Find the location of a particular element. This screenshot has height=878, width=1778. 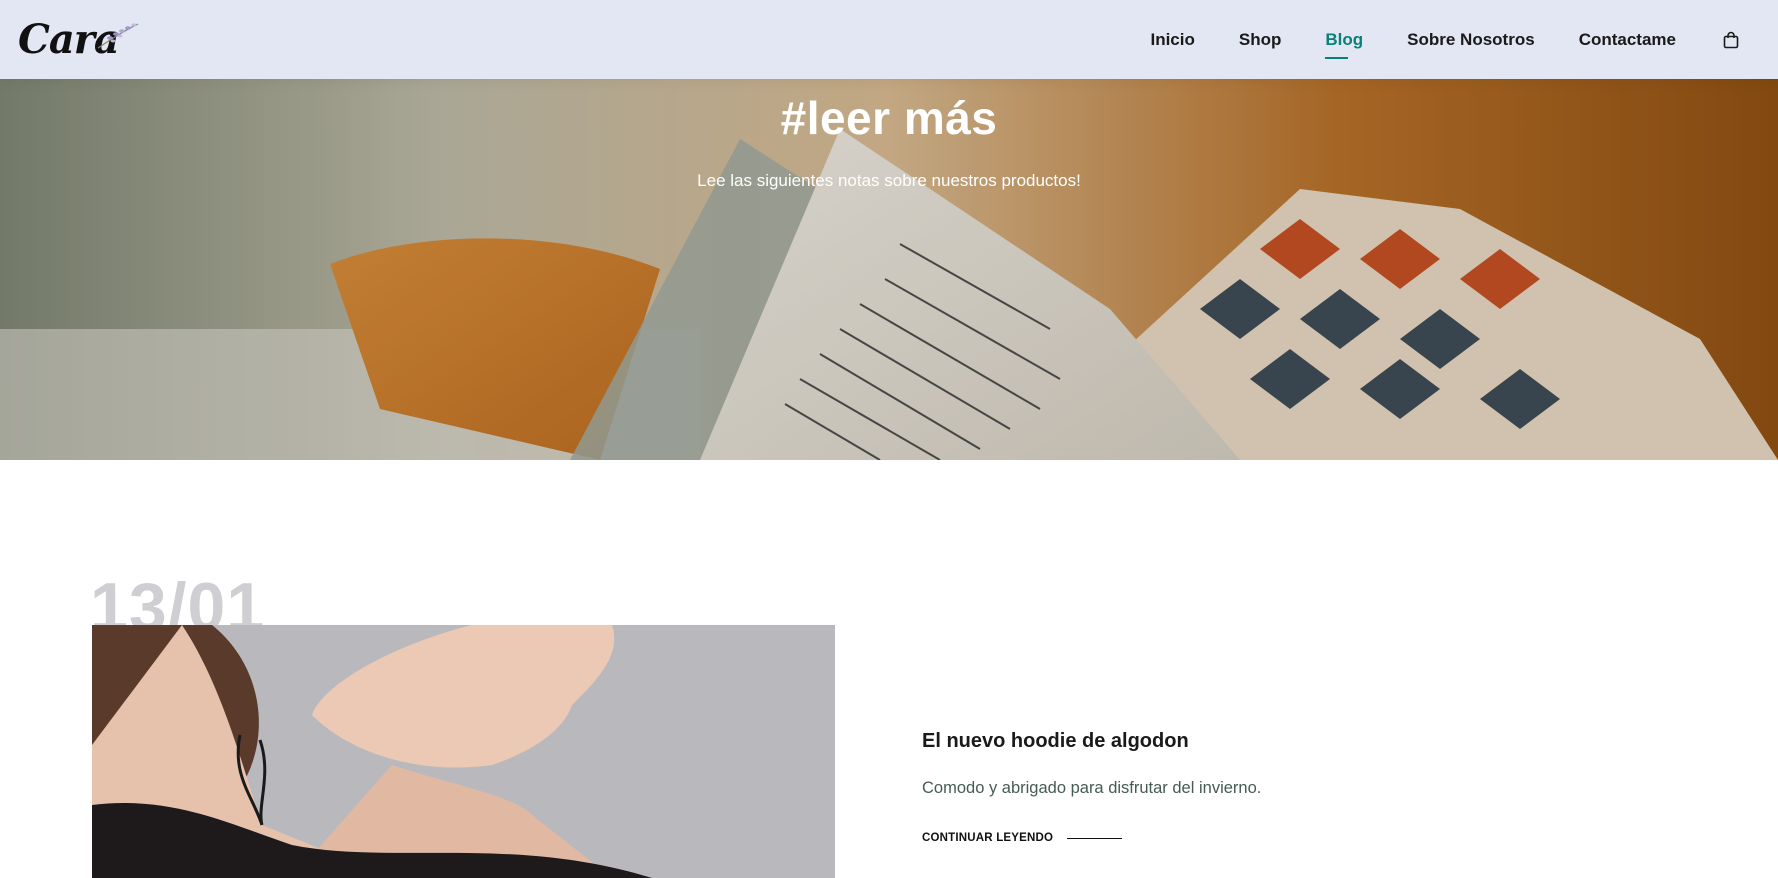

hero-title: #leer más is located at coordinates (889, 118).